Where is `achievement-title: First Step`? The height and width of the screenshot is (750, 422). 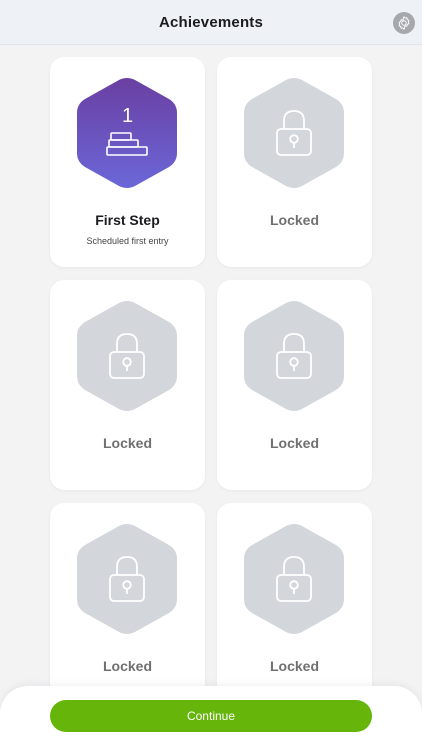
achievement-title: First Step is located at coordinates (127, 220).